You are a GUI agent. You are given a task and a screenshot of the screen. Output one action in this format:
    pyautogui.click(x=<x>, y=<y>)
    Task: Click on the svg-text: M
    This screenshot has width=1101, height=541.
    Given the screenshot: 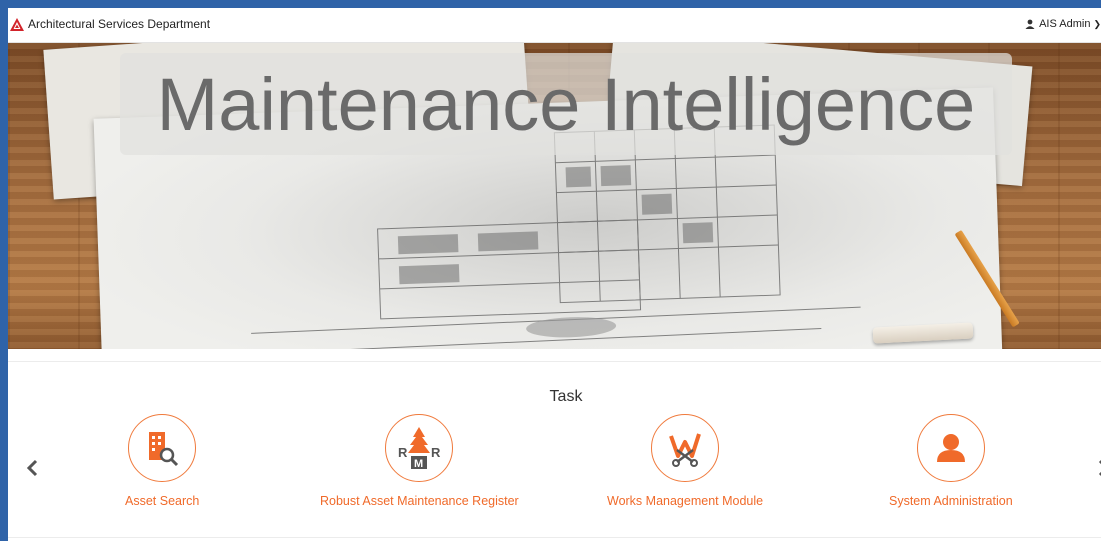 What is the action you would take?
    pyautogui.click(x=418, y=464)
    